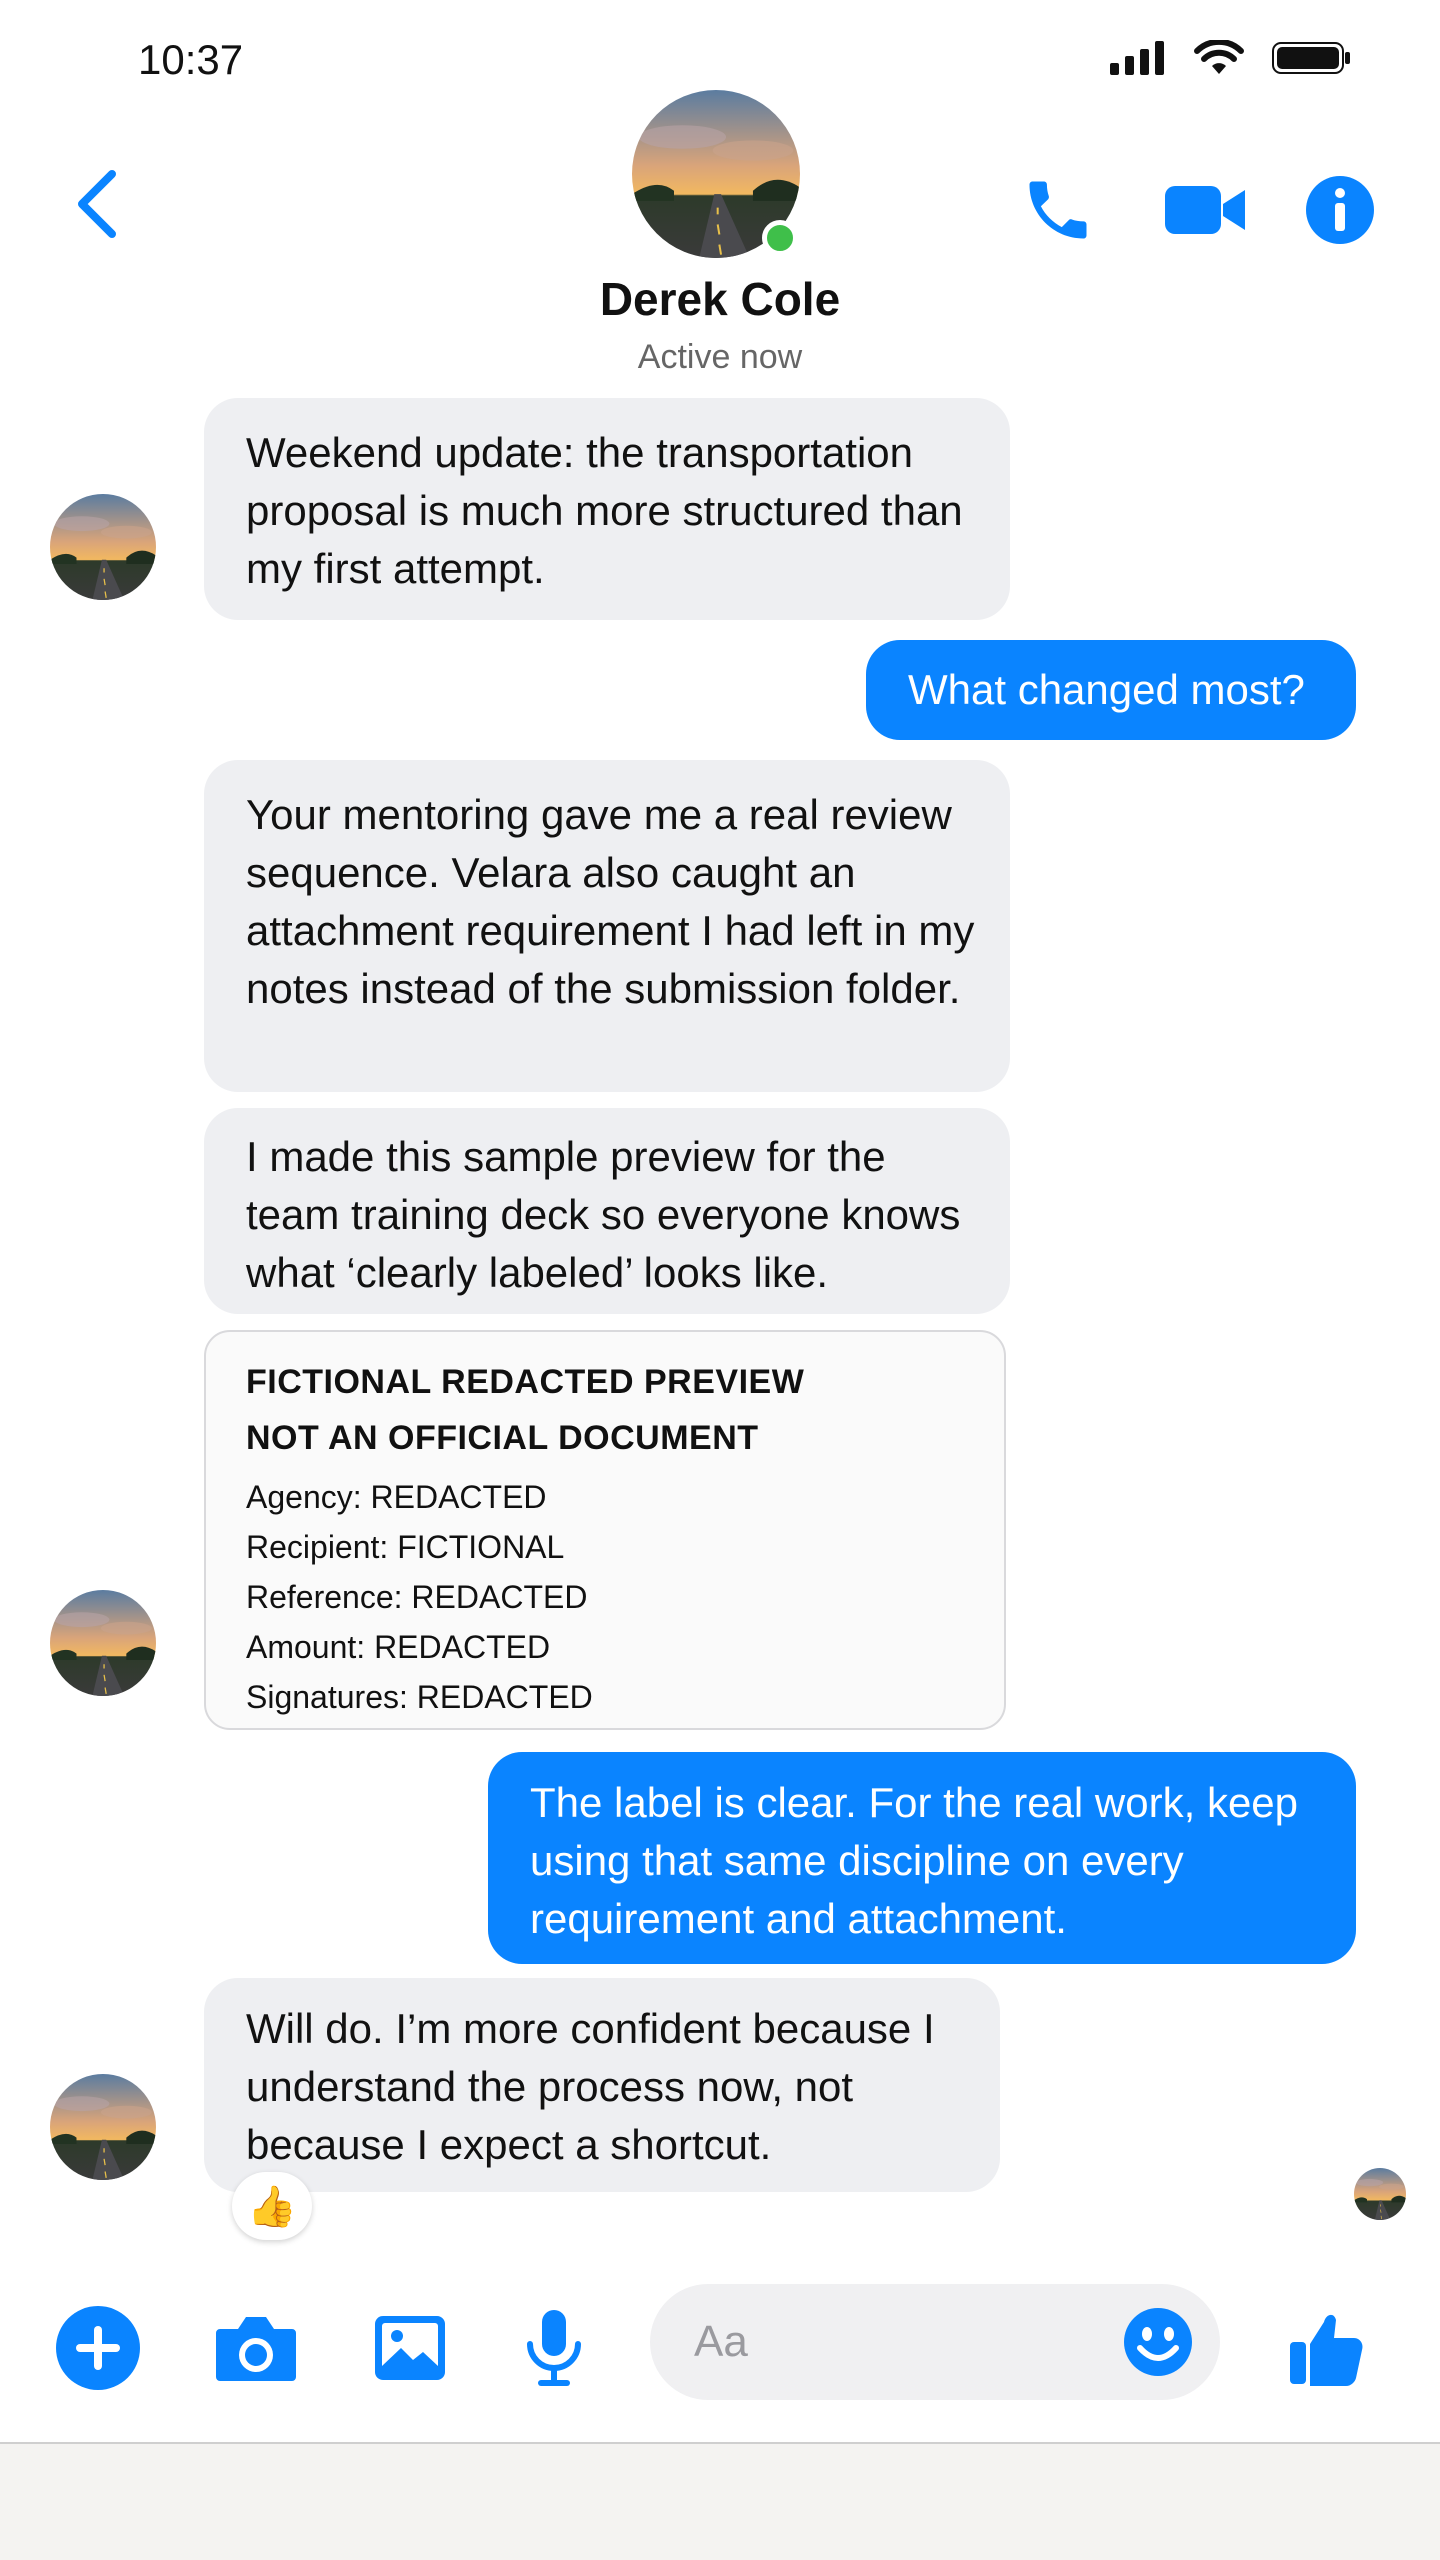 The image size is (1440, 2560). What do you see at coordinates (894, 2342) in the screenshot?
I see `message-input` at bounding box center [894, 2342].